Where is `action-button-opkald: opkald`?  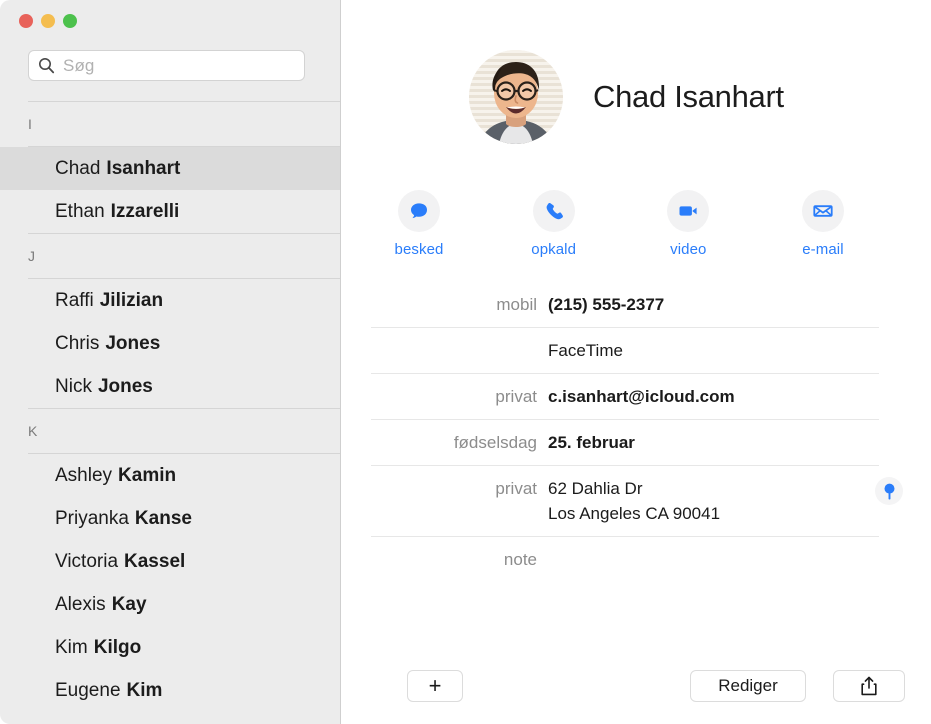
action-button-opkald: opkald is located at coordinates (554, 224).